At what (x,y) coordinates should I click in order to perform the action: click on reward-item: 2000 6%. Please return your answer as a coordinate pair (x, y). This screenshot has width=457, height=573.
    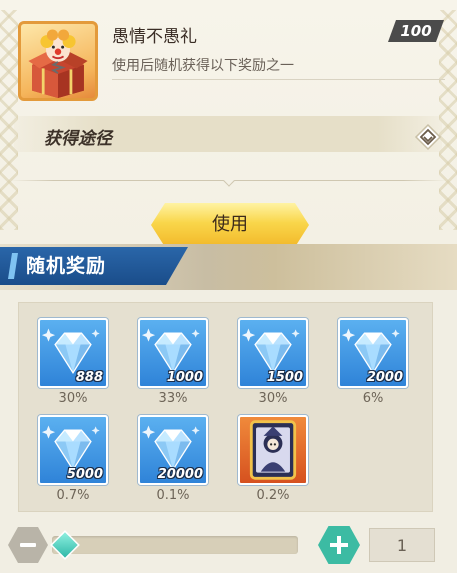
    Looking at the image, I should click on (373, 362).